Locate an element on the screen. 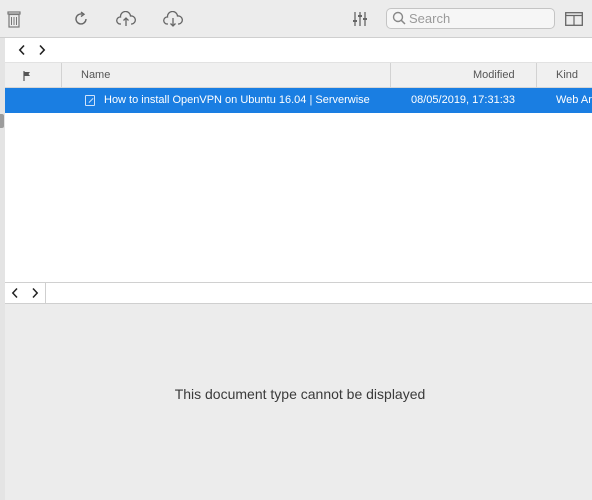 The height and width of the screenshot is (500, 592). search-input is located at coordinates (479, 18).